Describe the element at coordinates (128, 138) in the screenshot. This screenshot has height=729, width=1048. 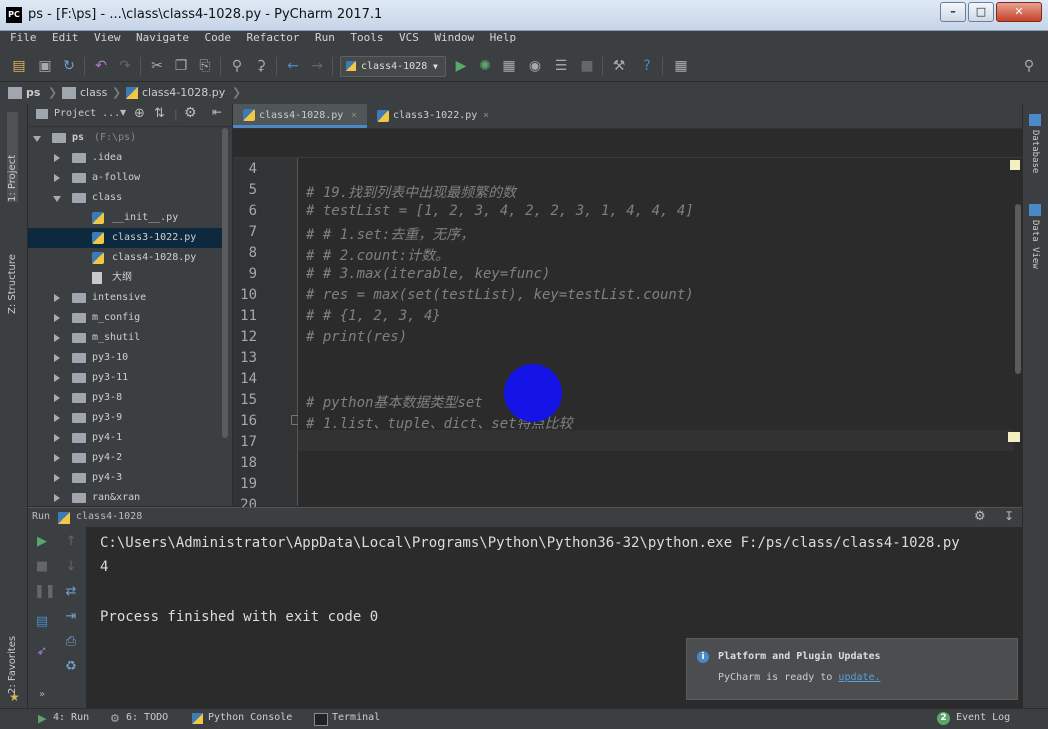
I see `tree-item: ps (F:\ps)` at that location.